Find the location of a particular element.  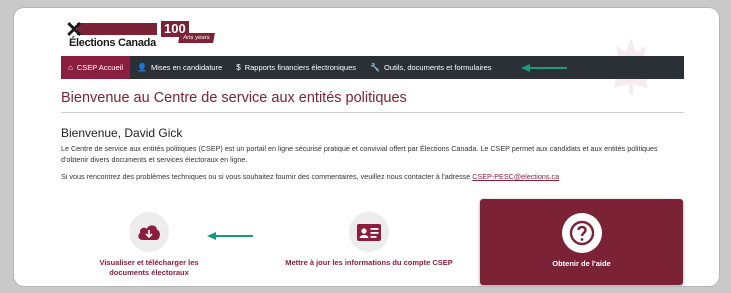

question-mark-icon is located at coordinates (581, 233).